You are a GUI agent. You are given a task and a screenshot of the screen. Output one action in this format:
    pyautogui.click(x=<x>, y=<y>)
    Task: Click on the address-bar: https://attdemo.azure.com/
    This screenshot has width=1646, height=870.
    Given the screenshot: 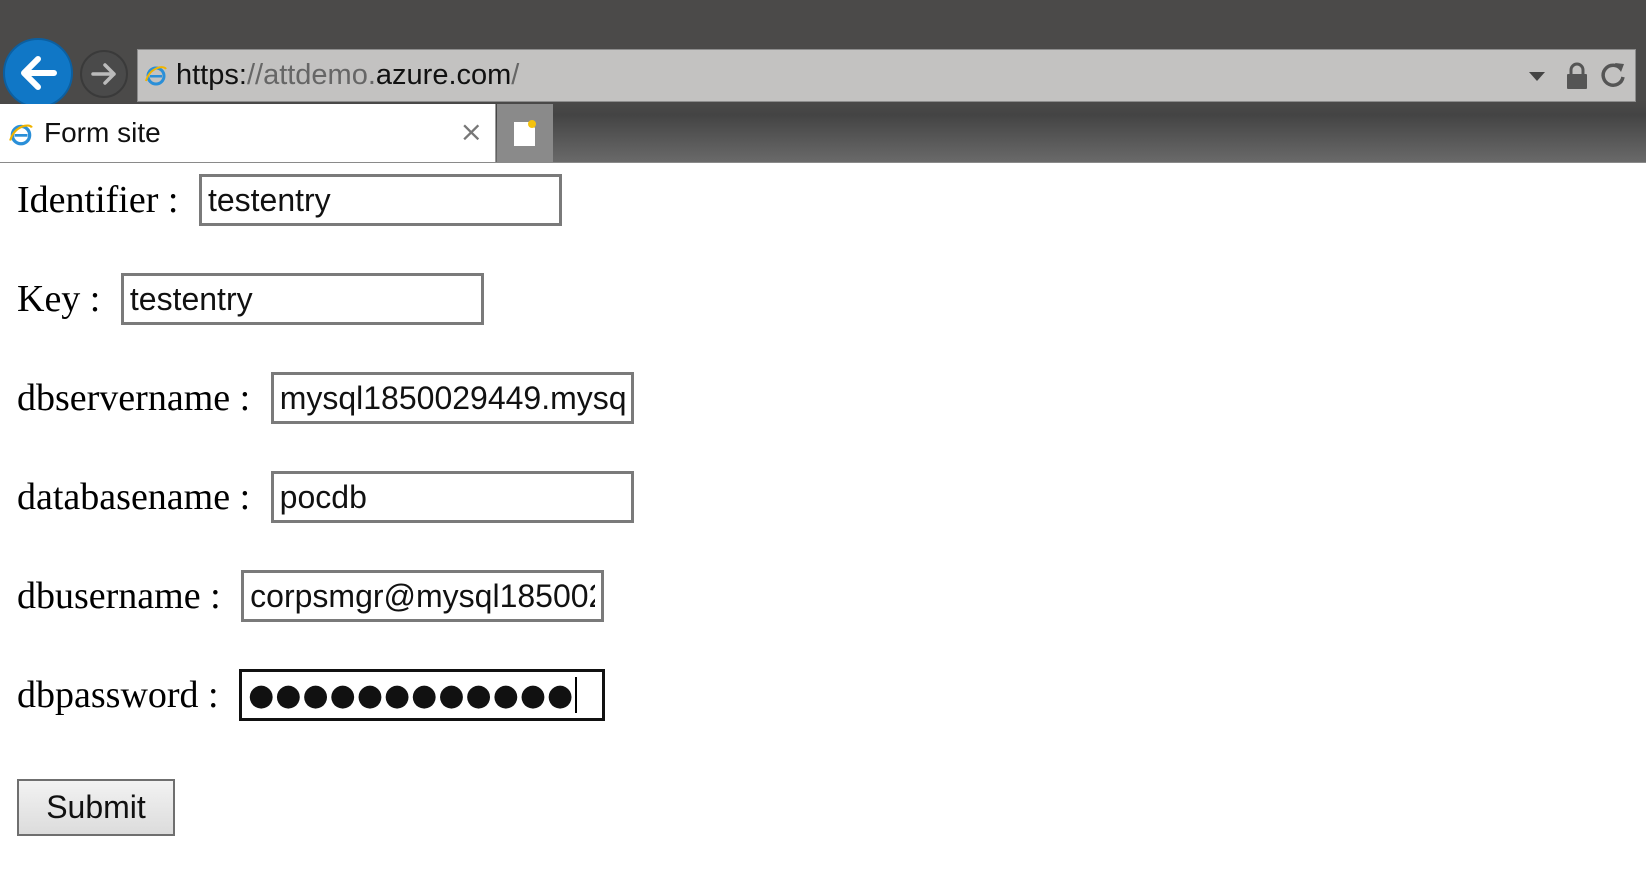 What is the action you would take?
    pyautogui.click(x=886, y=75)
    